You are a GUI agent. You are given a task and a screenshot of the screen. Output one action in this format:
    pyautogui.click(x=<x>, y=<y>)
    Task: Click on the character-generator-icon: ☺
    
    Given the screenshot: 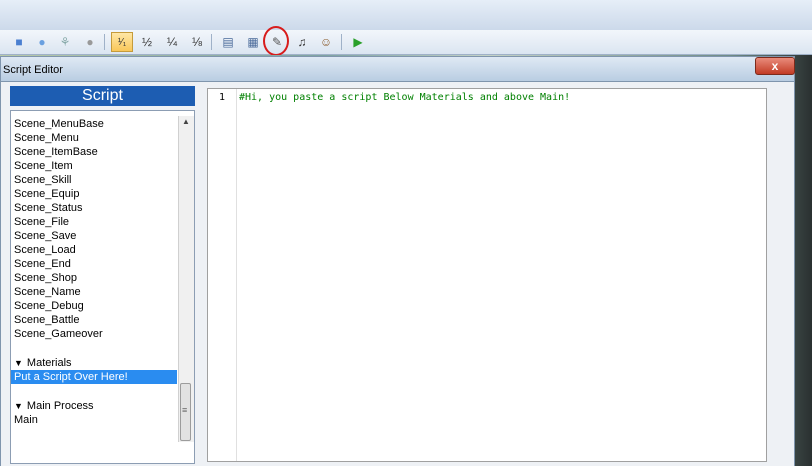 What is the action you would take?
    pyautogui.click(x=326, y=42)
    